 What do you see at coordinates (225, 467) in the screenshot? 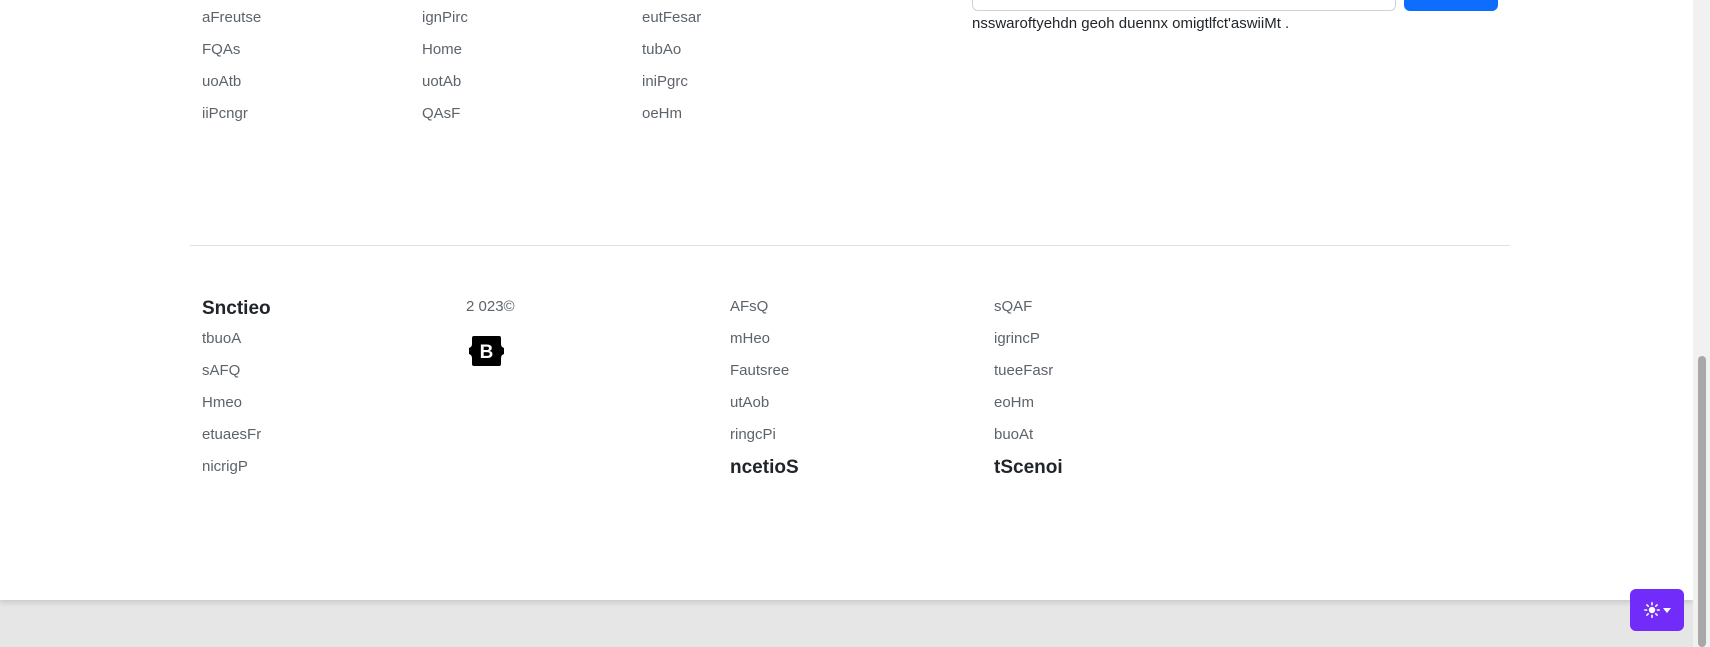
I see `footer-link: nicrigP` at bounding box center [225, 467].